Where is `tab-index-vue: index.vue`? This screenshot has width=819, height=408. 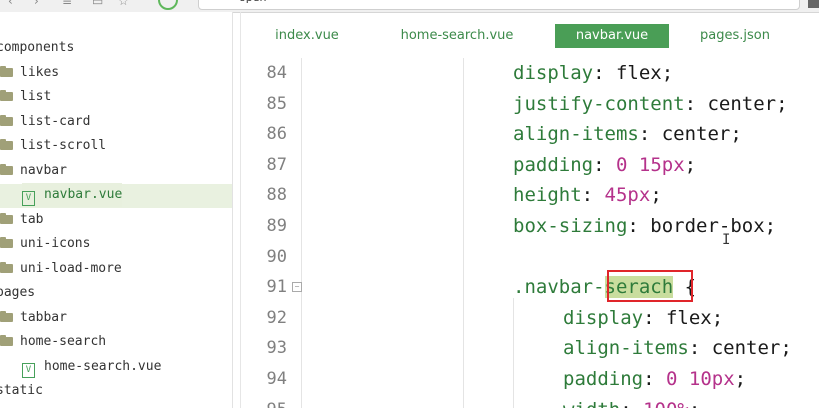 tab-index-vue: index.vue is located at coordinates (307, 36).